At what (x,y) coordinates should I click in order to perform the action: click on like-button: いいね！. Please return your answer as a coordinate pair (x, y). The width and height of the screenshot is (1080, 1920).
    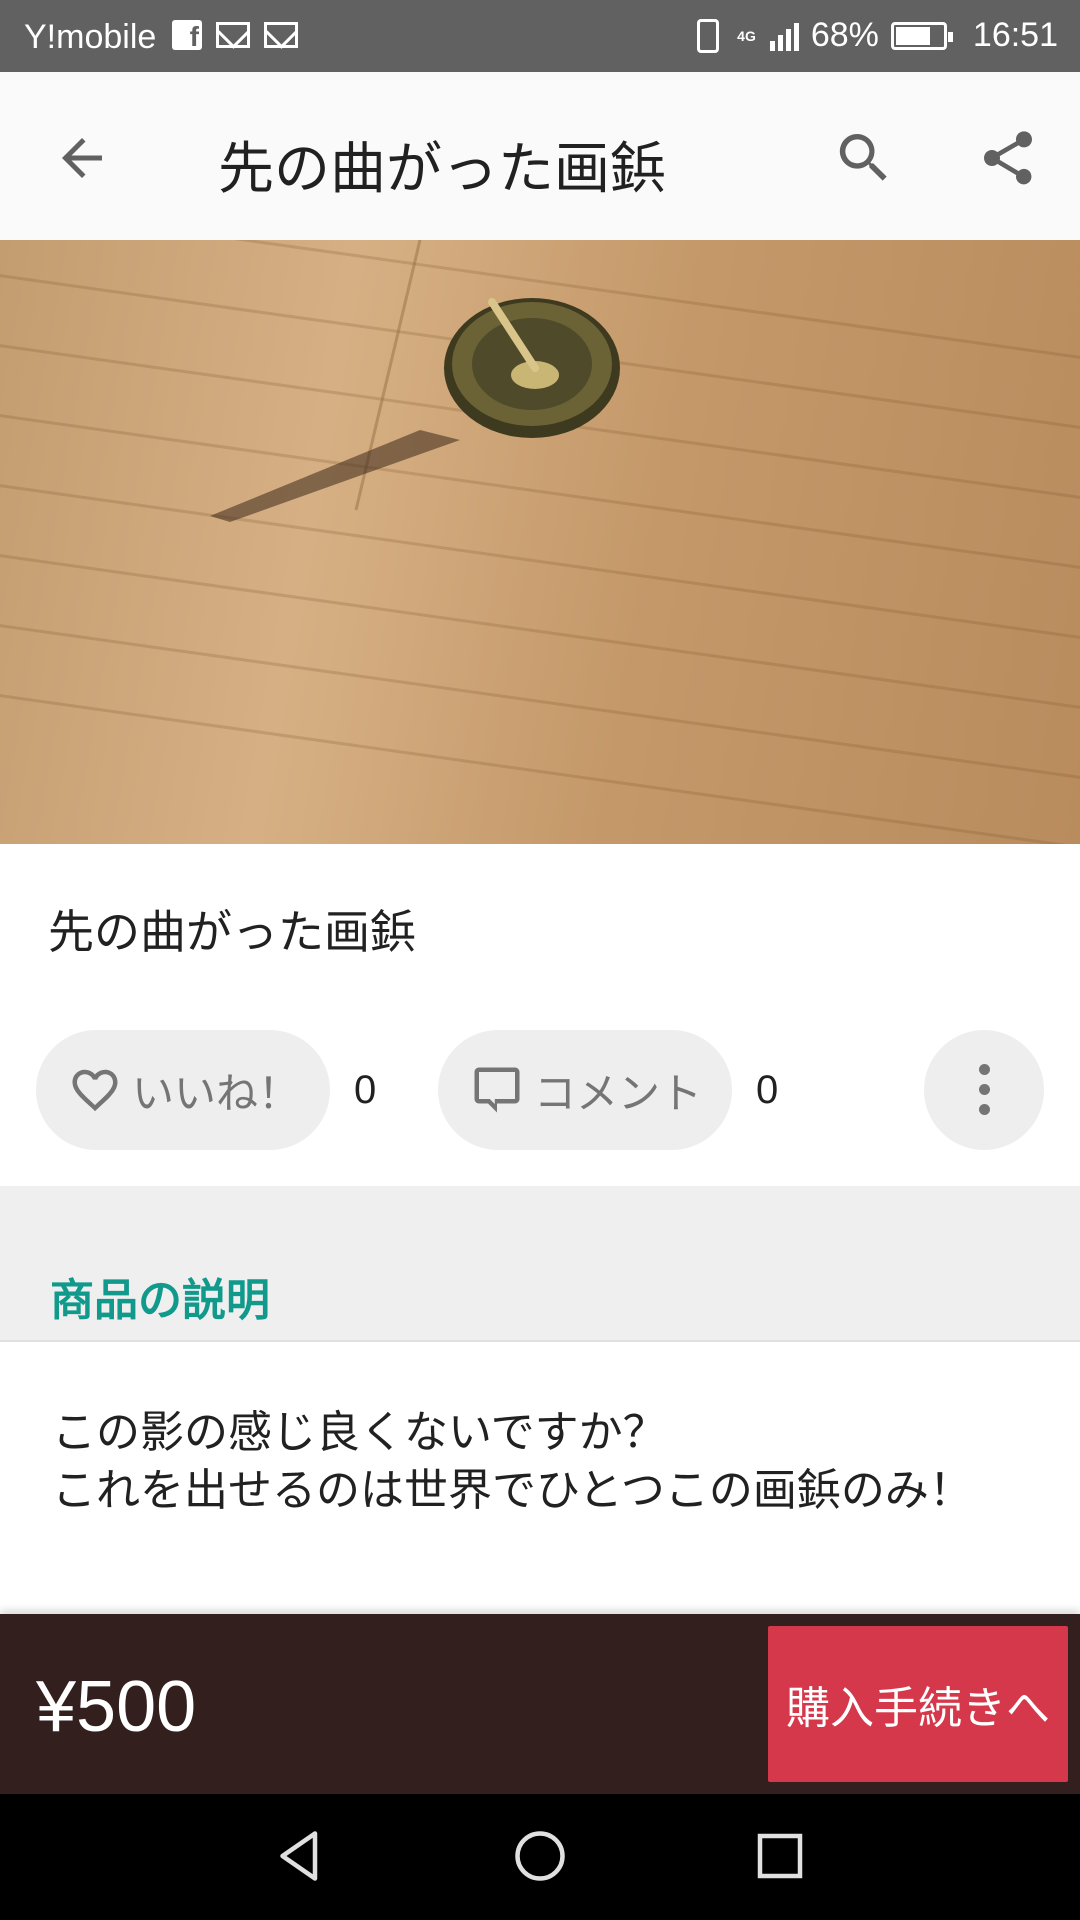
    Looking at the image, I should click on (183, 1090).